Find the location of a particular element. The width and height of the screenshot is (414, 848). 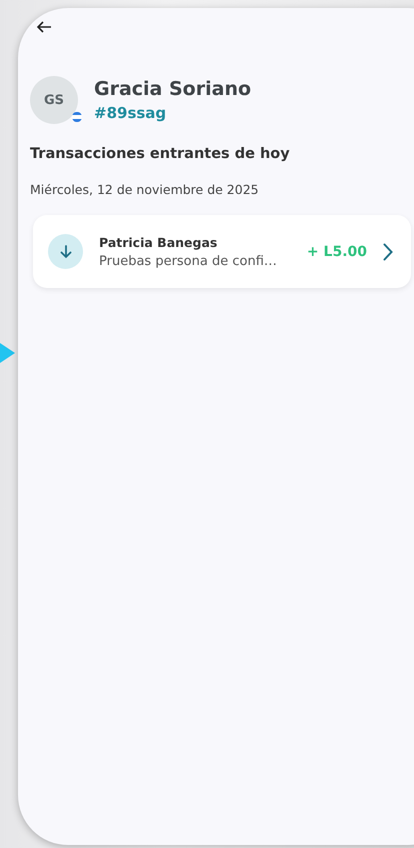

avatar-initials: GS is located at coordinates (54, 100).